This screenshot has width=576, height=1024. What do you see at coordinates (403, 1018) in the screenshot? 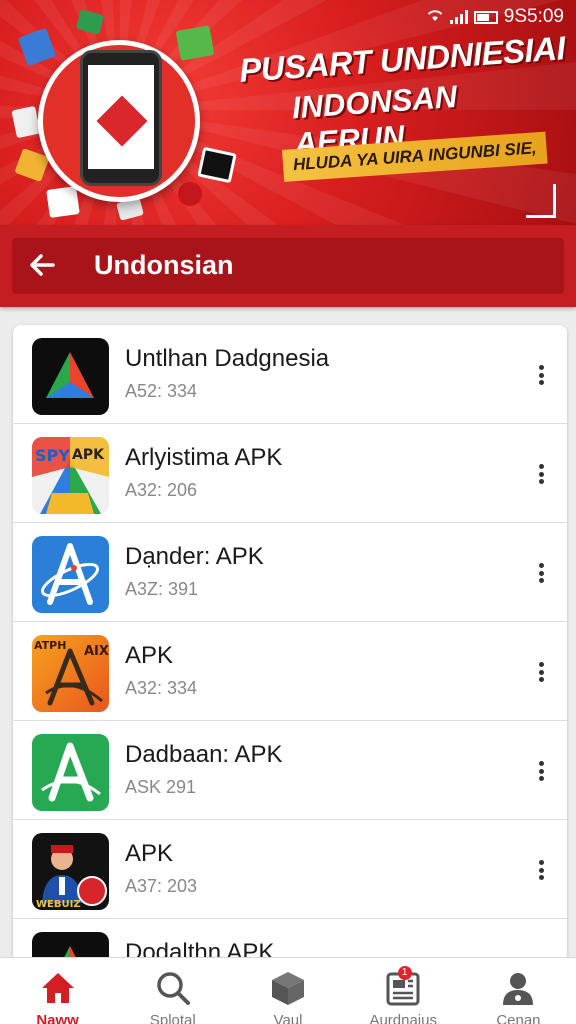
I see `nav-label: Aurdnaius` at bounding box center [403, 1018].